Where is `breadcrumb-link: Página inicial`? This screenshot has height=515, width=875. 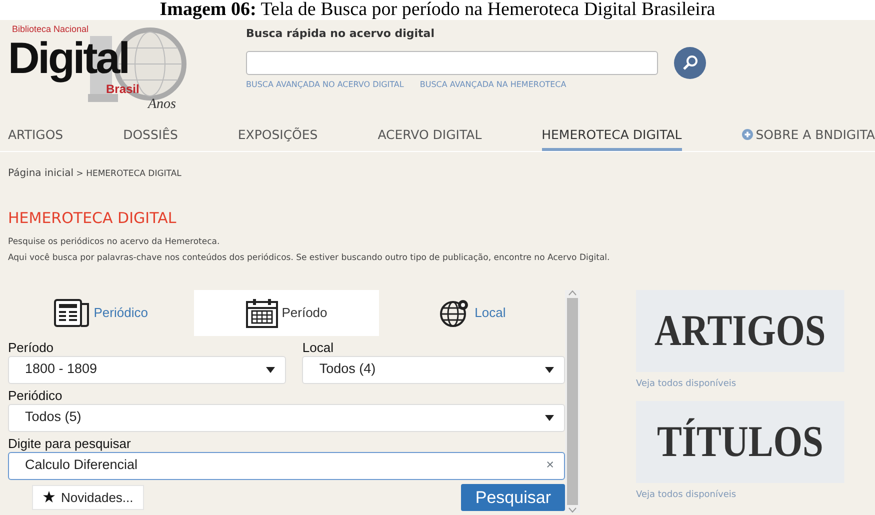
breadcrumb-link: Página inicial is located at coordinates (41, 173).